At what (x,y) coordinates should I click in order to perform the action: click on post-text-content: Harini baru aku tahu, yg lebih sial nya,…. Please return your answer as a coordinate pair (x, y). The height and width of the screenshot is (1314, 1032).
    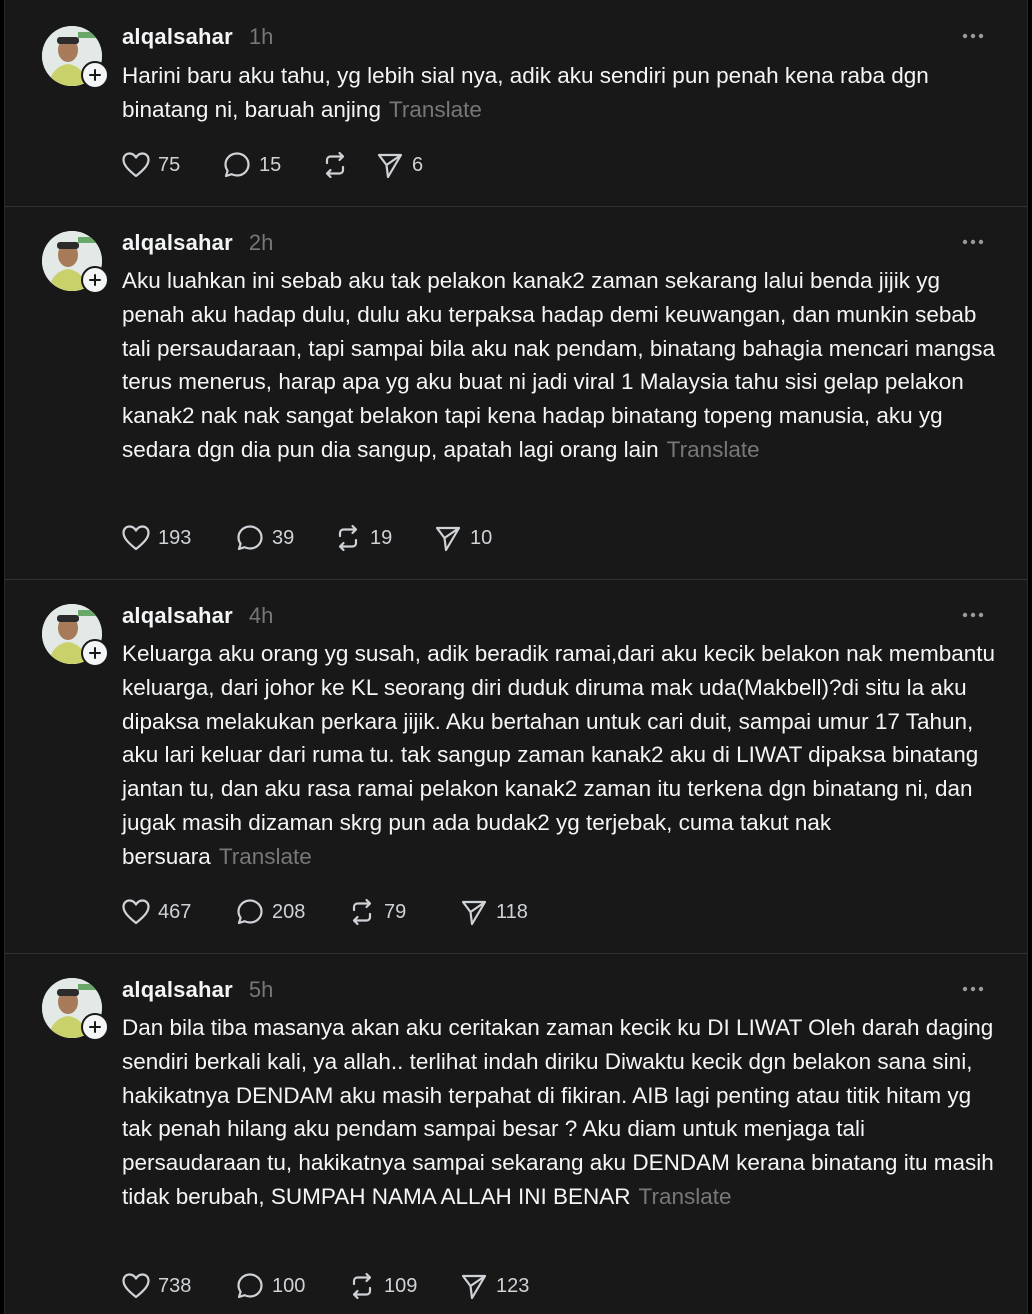
    Looking at the image, I should click on (525, 92).